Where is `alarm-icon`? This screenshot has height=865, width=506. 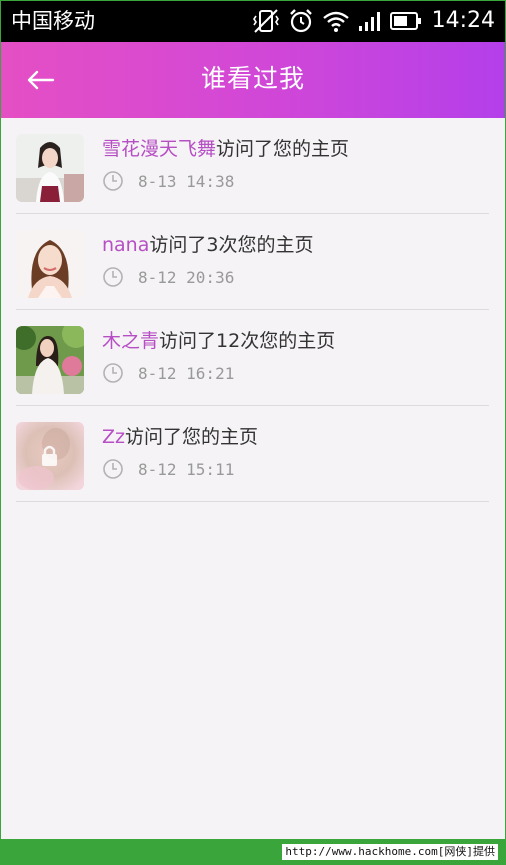
alarm-icon is located at coordinates (300, 21).